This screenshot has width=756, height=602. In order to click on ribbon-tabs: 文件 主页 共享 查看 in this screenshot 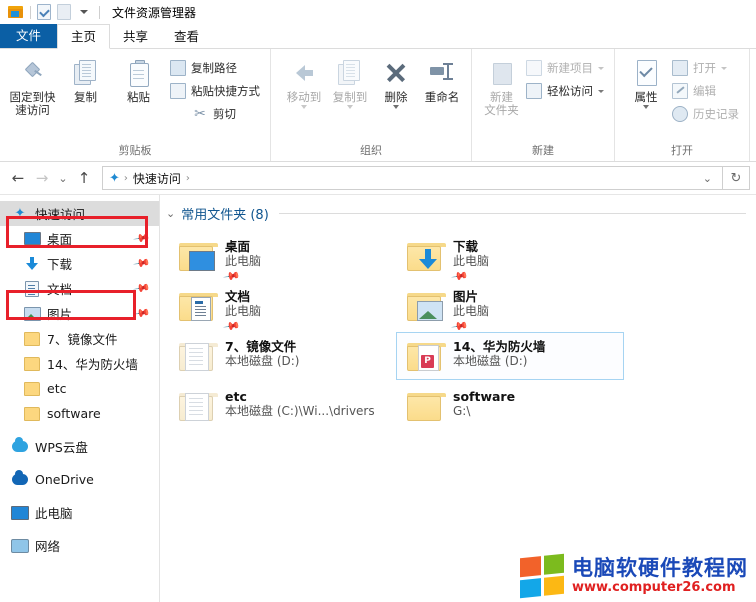, I will do `click(378, 36)`.